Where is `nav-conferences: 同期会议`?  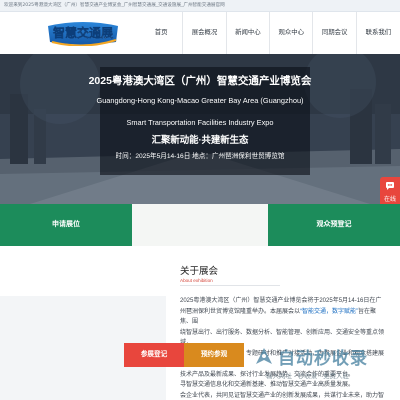
nav-conferences: 同期会议 is located at coordinates (335, 33).